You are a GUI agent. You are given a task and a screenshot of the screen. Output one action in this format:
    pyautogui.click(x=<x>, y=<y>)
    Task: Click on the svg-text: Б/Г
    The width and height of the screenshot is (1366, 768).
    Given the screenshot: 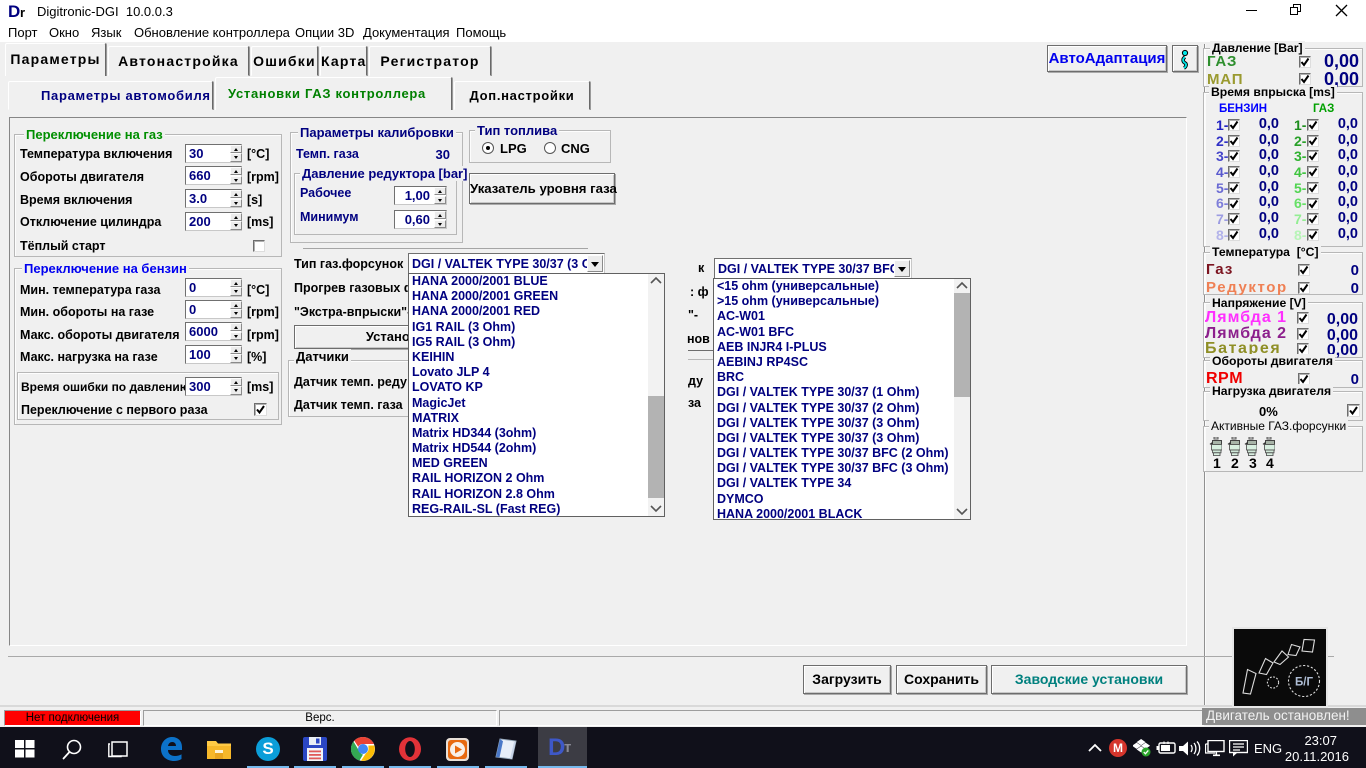 What is the action you would take?
    pyautogui.click(x=1304, y=683)
    